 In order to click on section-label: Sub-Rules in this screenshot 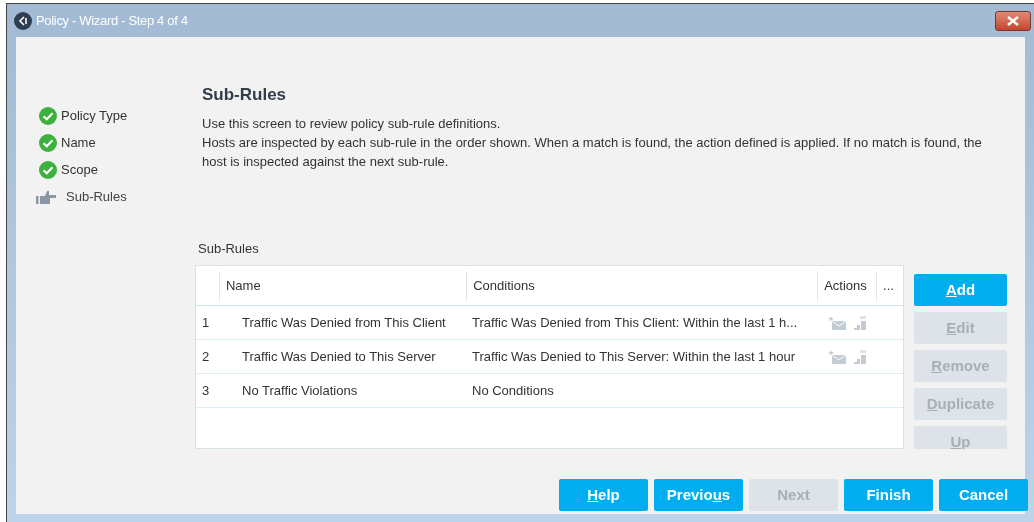, I will do `click(229, 248)`.